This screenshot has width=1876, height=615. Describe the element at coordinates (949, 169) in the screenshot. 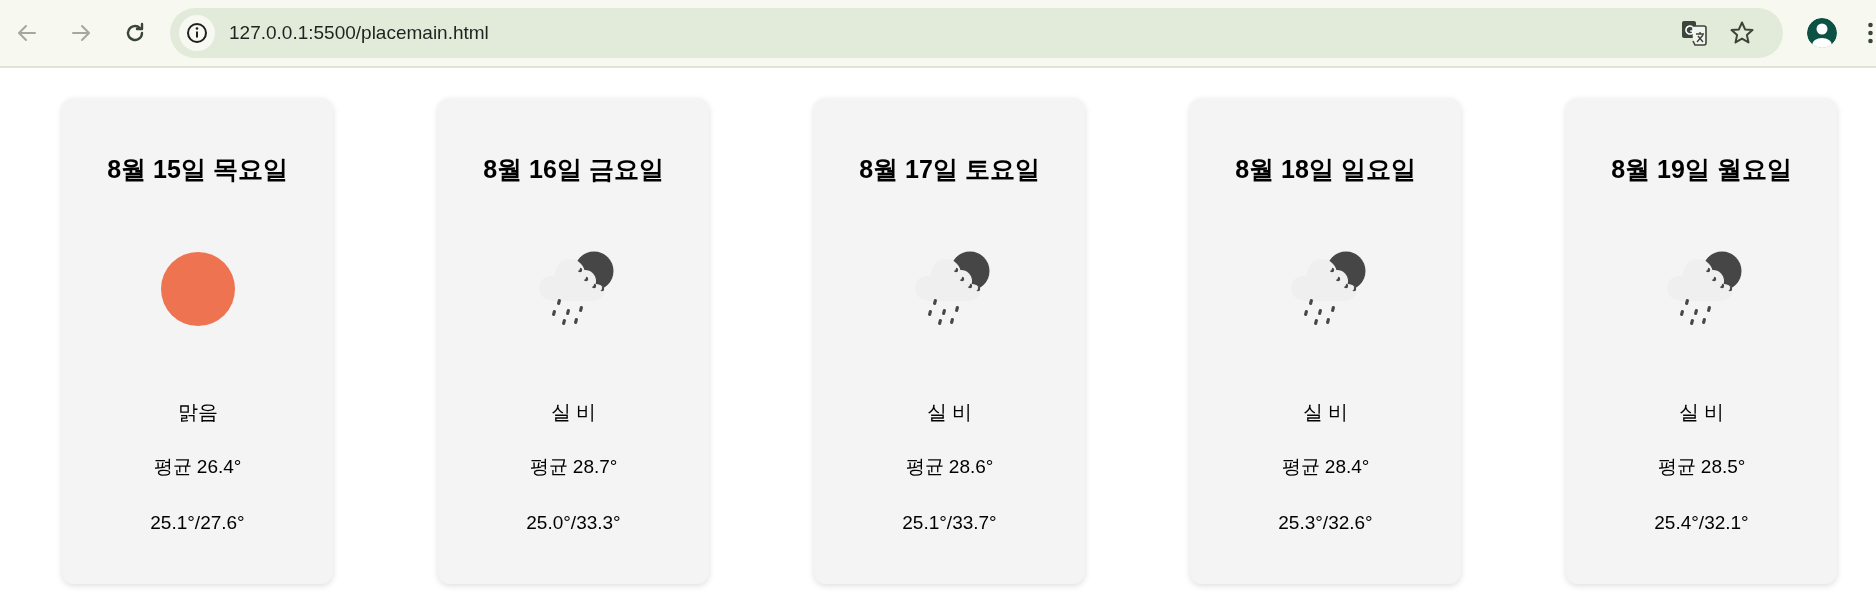

I see `date-title: 8월 17일 토요일` at that location.